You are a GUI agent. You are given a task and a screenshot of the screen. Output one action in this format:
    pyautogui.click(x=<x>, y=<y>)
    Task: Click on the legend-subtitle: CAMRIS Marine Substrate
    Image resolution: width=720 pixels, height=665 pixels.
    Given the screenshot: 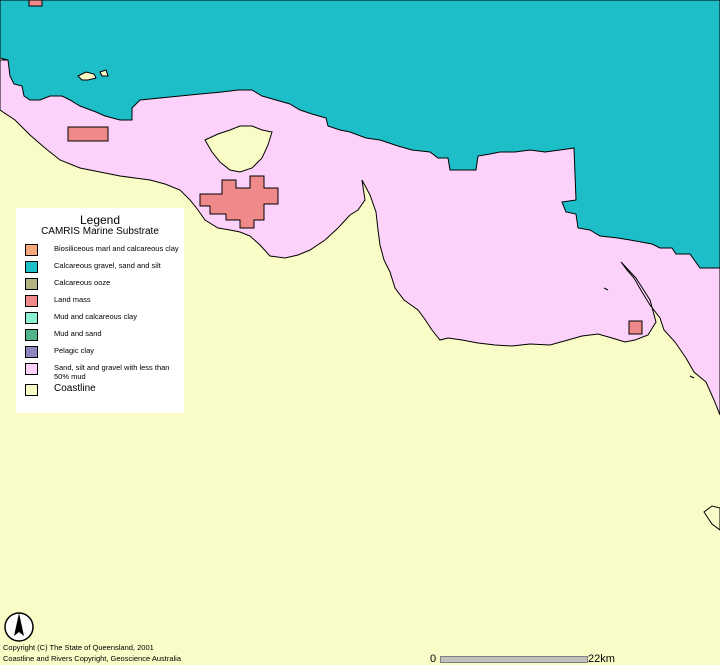 What is the action you would take?
    pyautogui.click(x=100, y=231)
    